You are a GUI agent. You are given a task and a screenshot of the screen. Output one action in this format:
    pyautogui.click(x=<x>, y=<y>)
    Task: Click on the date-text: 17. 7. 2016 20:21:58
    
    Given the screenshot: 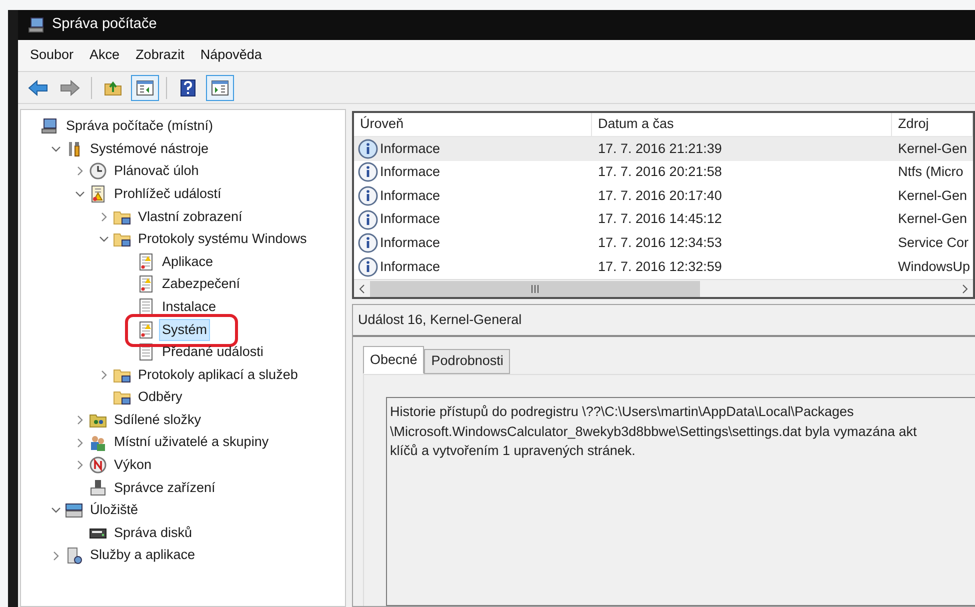 What is the action you would take?
    pyautogui.click(x=660, y=172)
    